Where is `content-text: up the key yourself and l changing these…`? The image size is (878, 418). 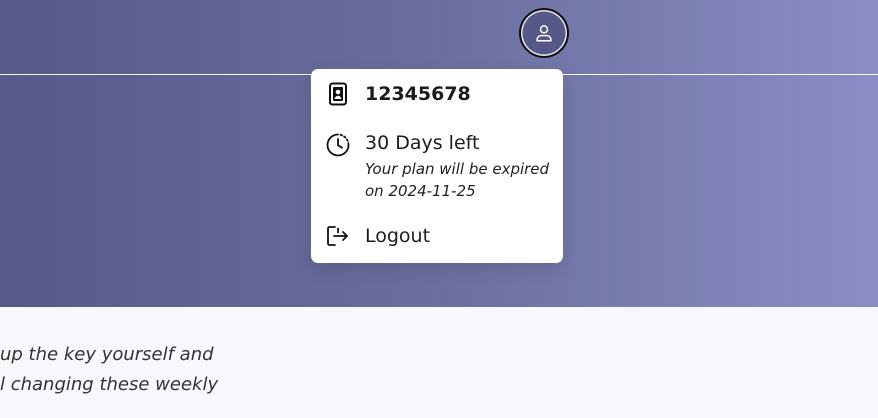
content-text: up the key yourself and l changing these… is located at coordinates (109, 370).